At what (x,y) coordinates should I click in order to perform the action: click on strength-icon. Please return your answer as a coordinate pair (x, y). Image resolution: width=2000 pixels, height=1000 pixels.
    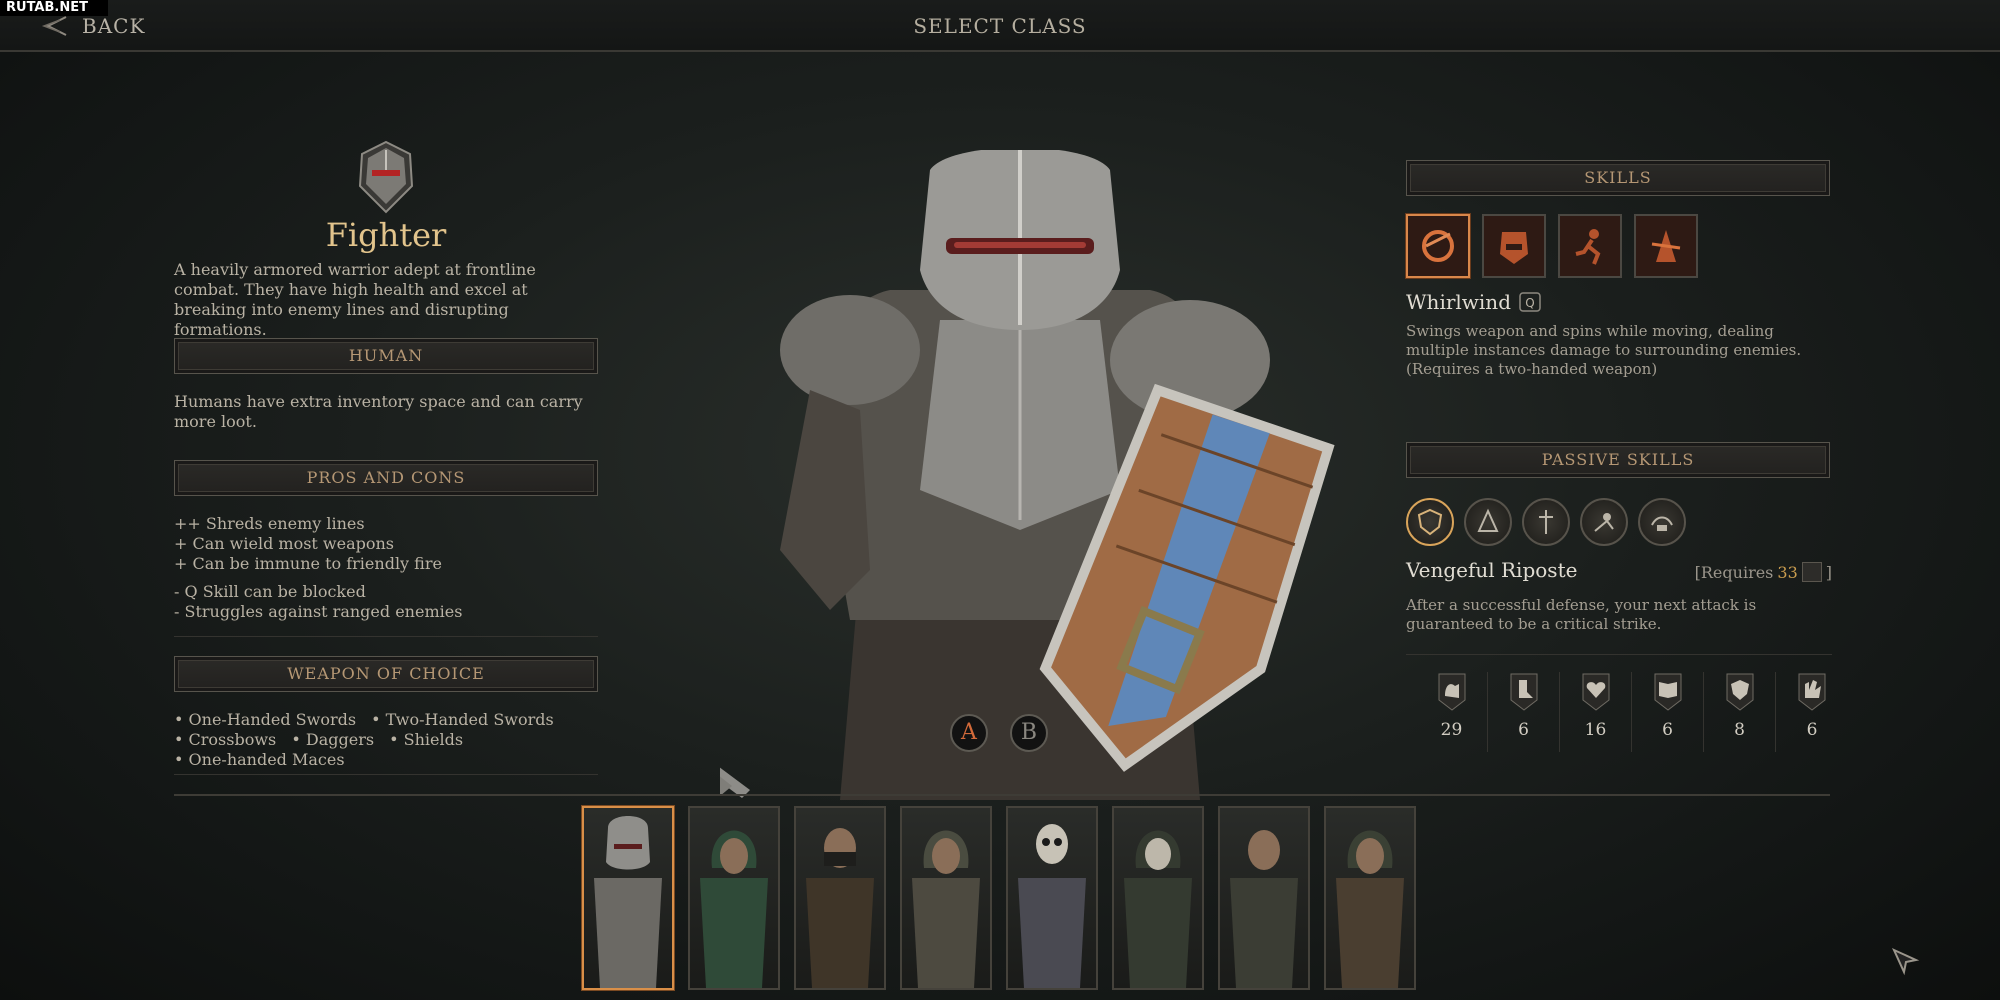
    Looking at the image, I should click on (1451, 692).